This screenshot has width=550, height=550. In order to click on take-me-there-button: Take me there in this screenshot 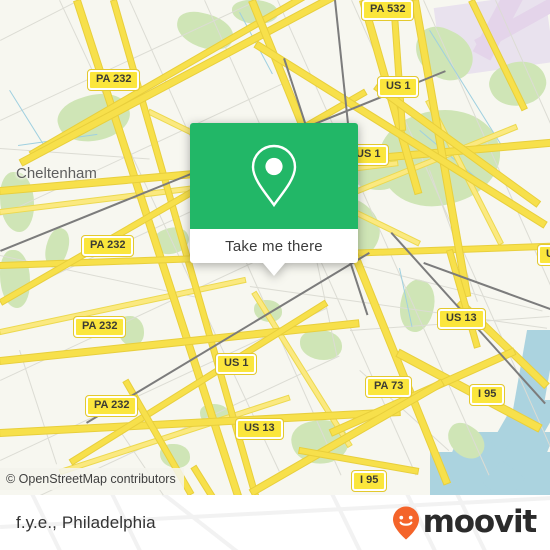, I will do `click(274, 246)`.